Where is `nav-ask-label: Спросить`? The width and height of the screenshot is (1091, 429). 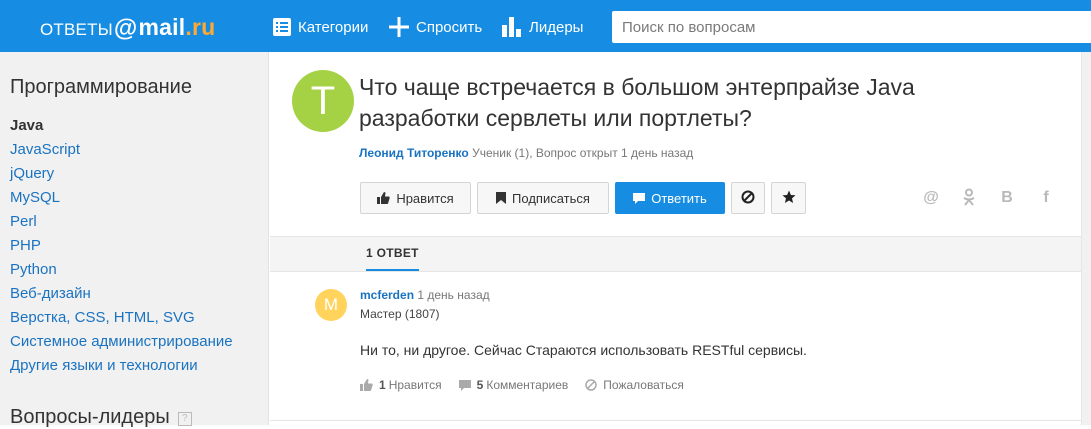
nav-ask-label: Спросить is located at coordinates (449, 27).